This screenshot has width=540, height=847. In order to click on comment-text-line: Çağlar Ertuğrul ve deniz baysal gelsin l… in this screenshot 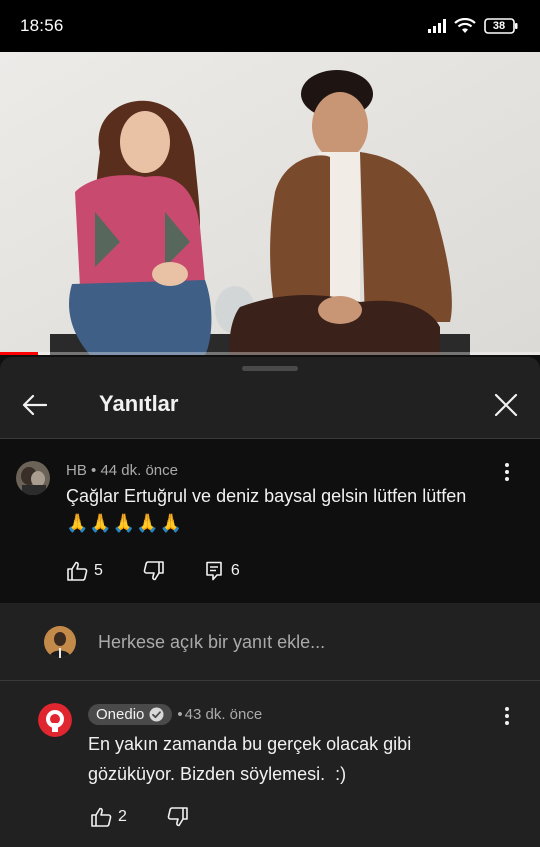, I will do `click(266, 496)`.